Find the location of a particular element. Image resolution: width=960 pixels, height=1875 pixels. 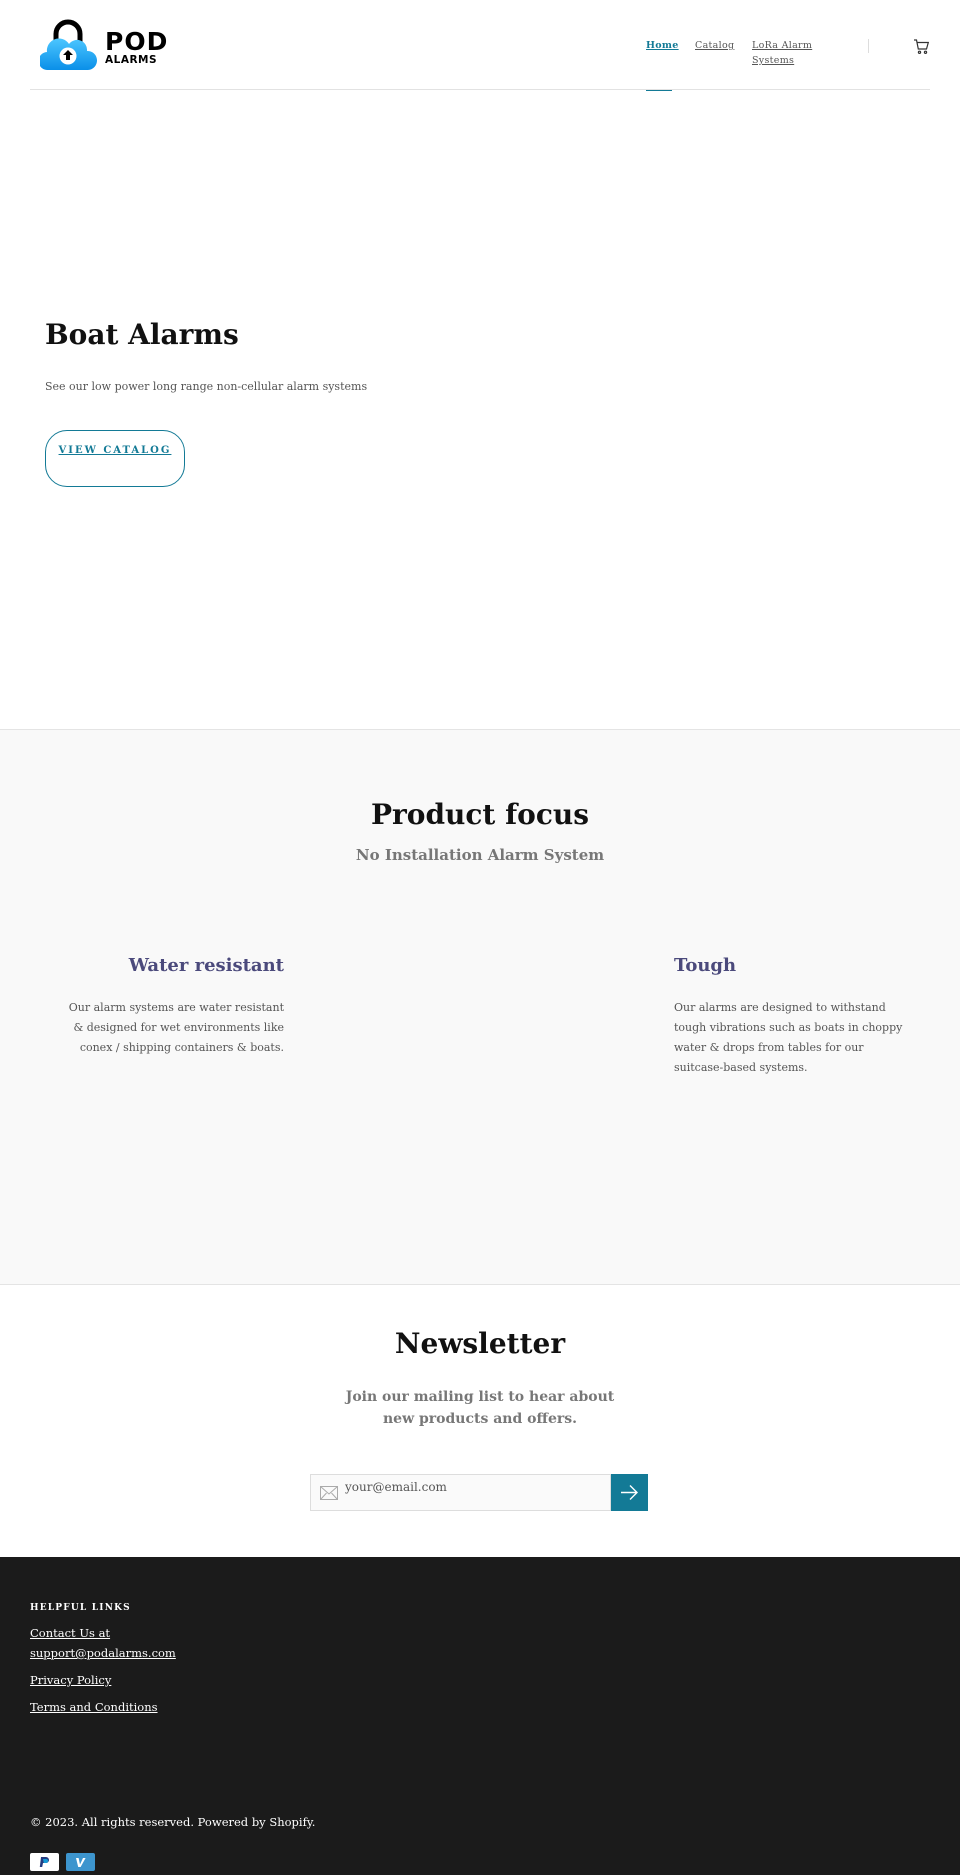

logo-wordmark: POD ALARMS is located at coordinates (136, 47).